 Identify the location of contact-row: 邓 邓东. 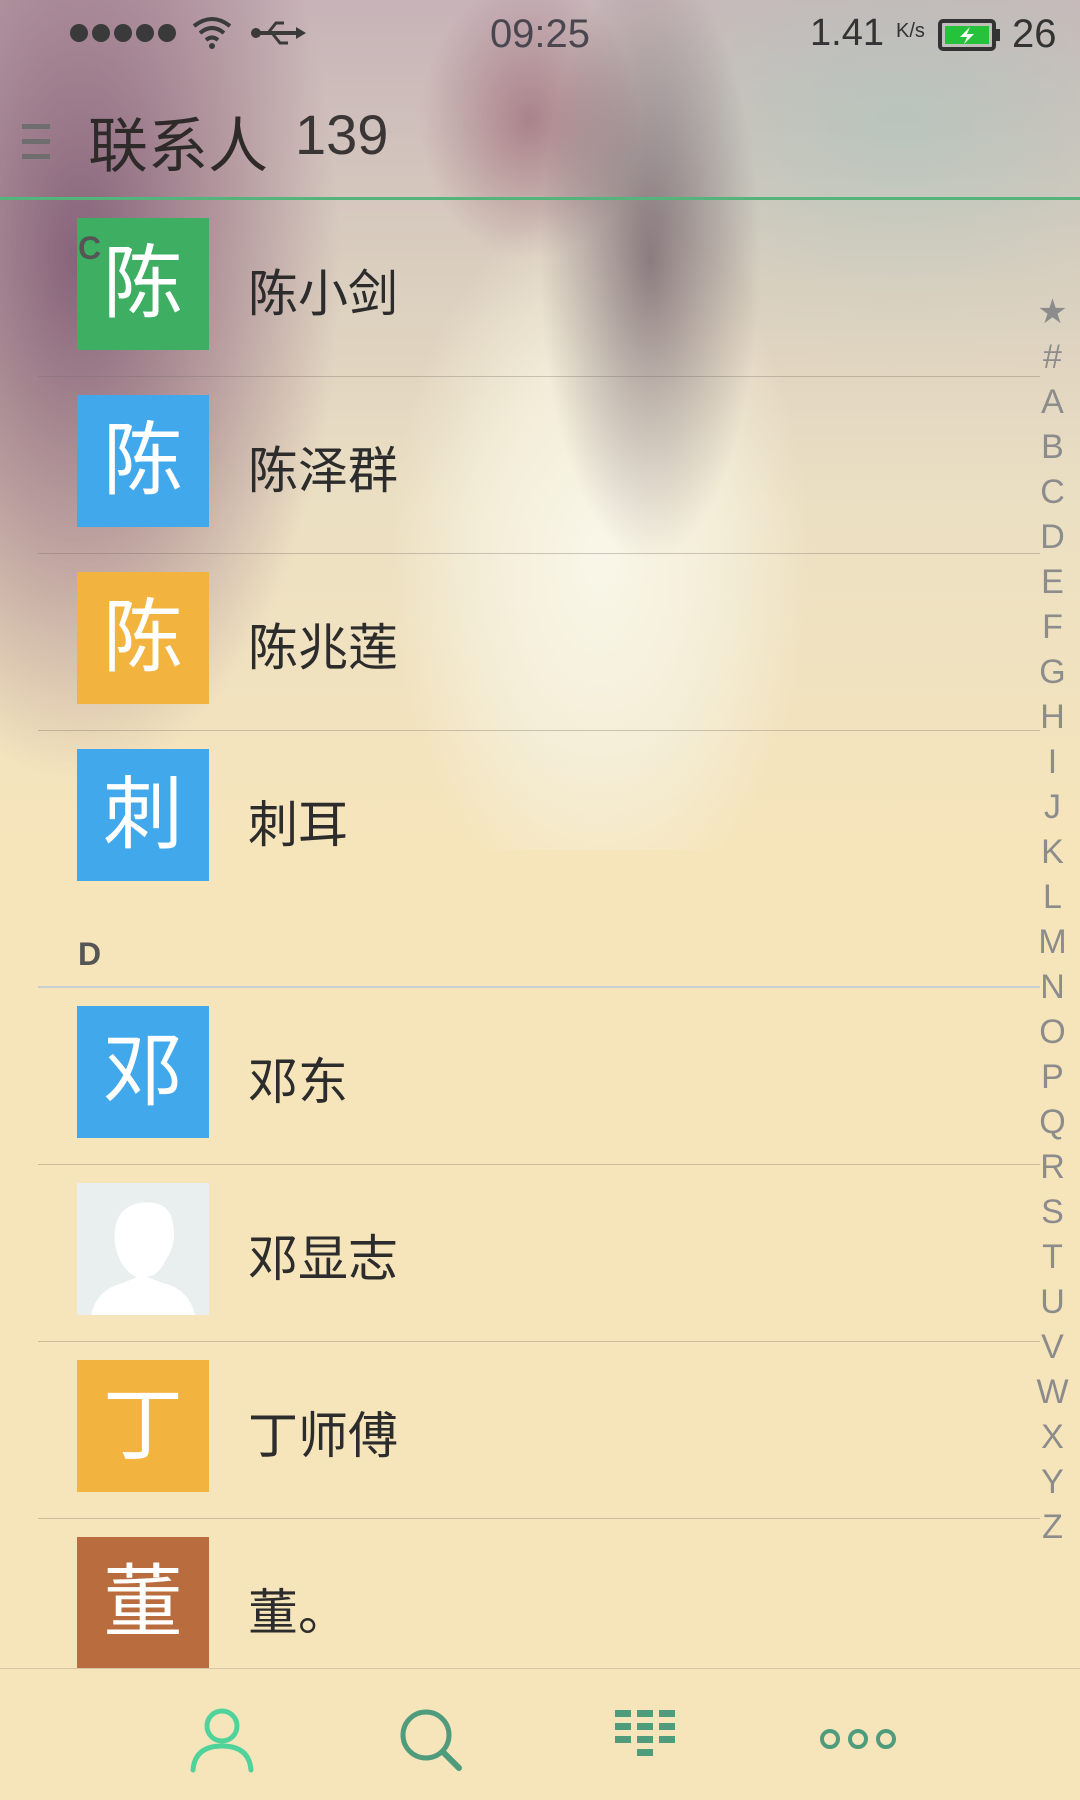
(520, 1076).